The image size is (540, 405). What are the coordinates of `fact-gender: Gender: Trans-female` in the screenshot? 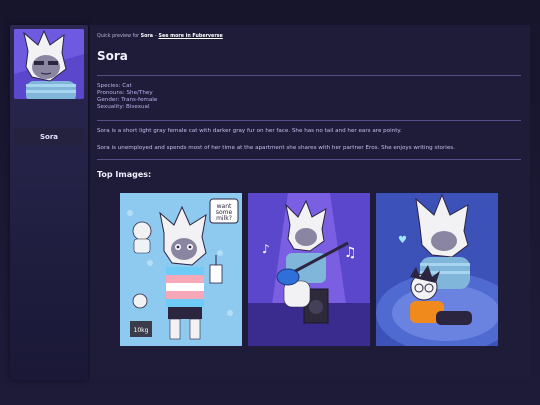 It's located at (127, 100).